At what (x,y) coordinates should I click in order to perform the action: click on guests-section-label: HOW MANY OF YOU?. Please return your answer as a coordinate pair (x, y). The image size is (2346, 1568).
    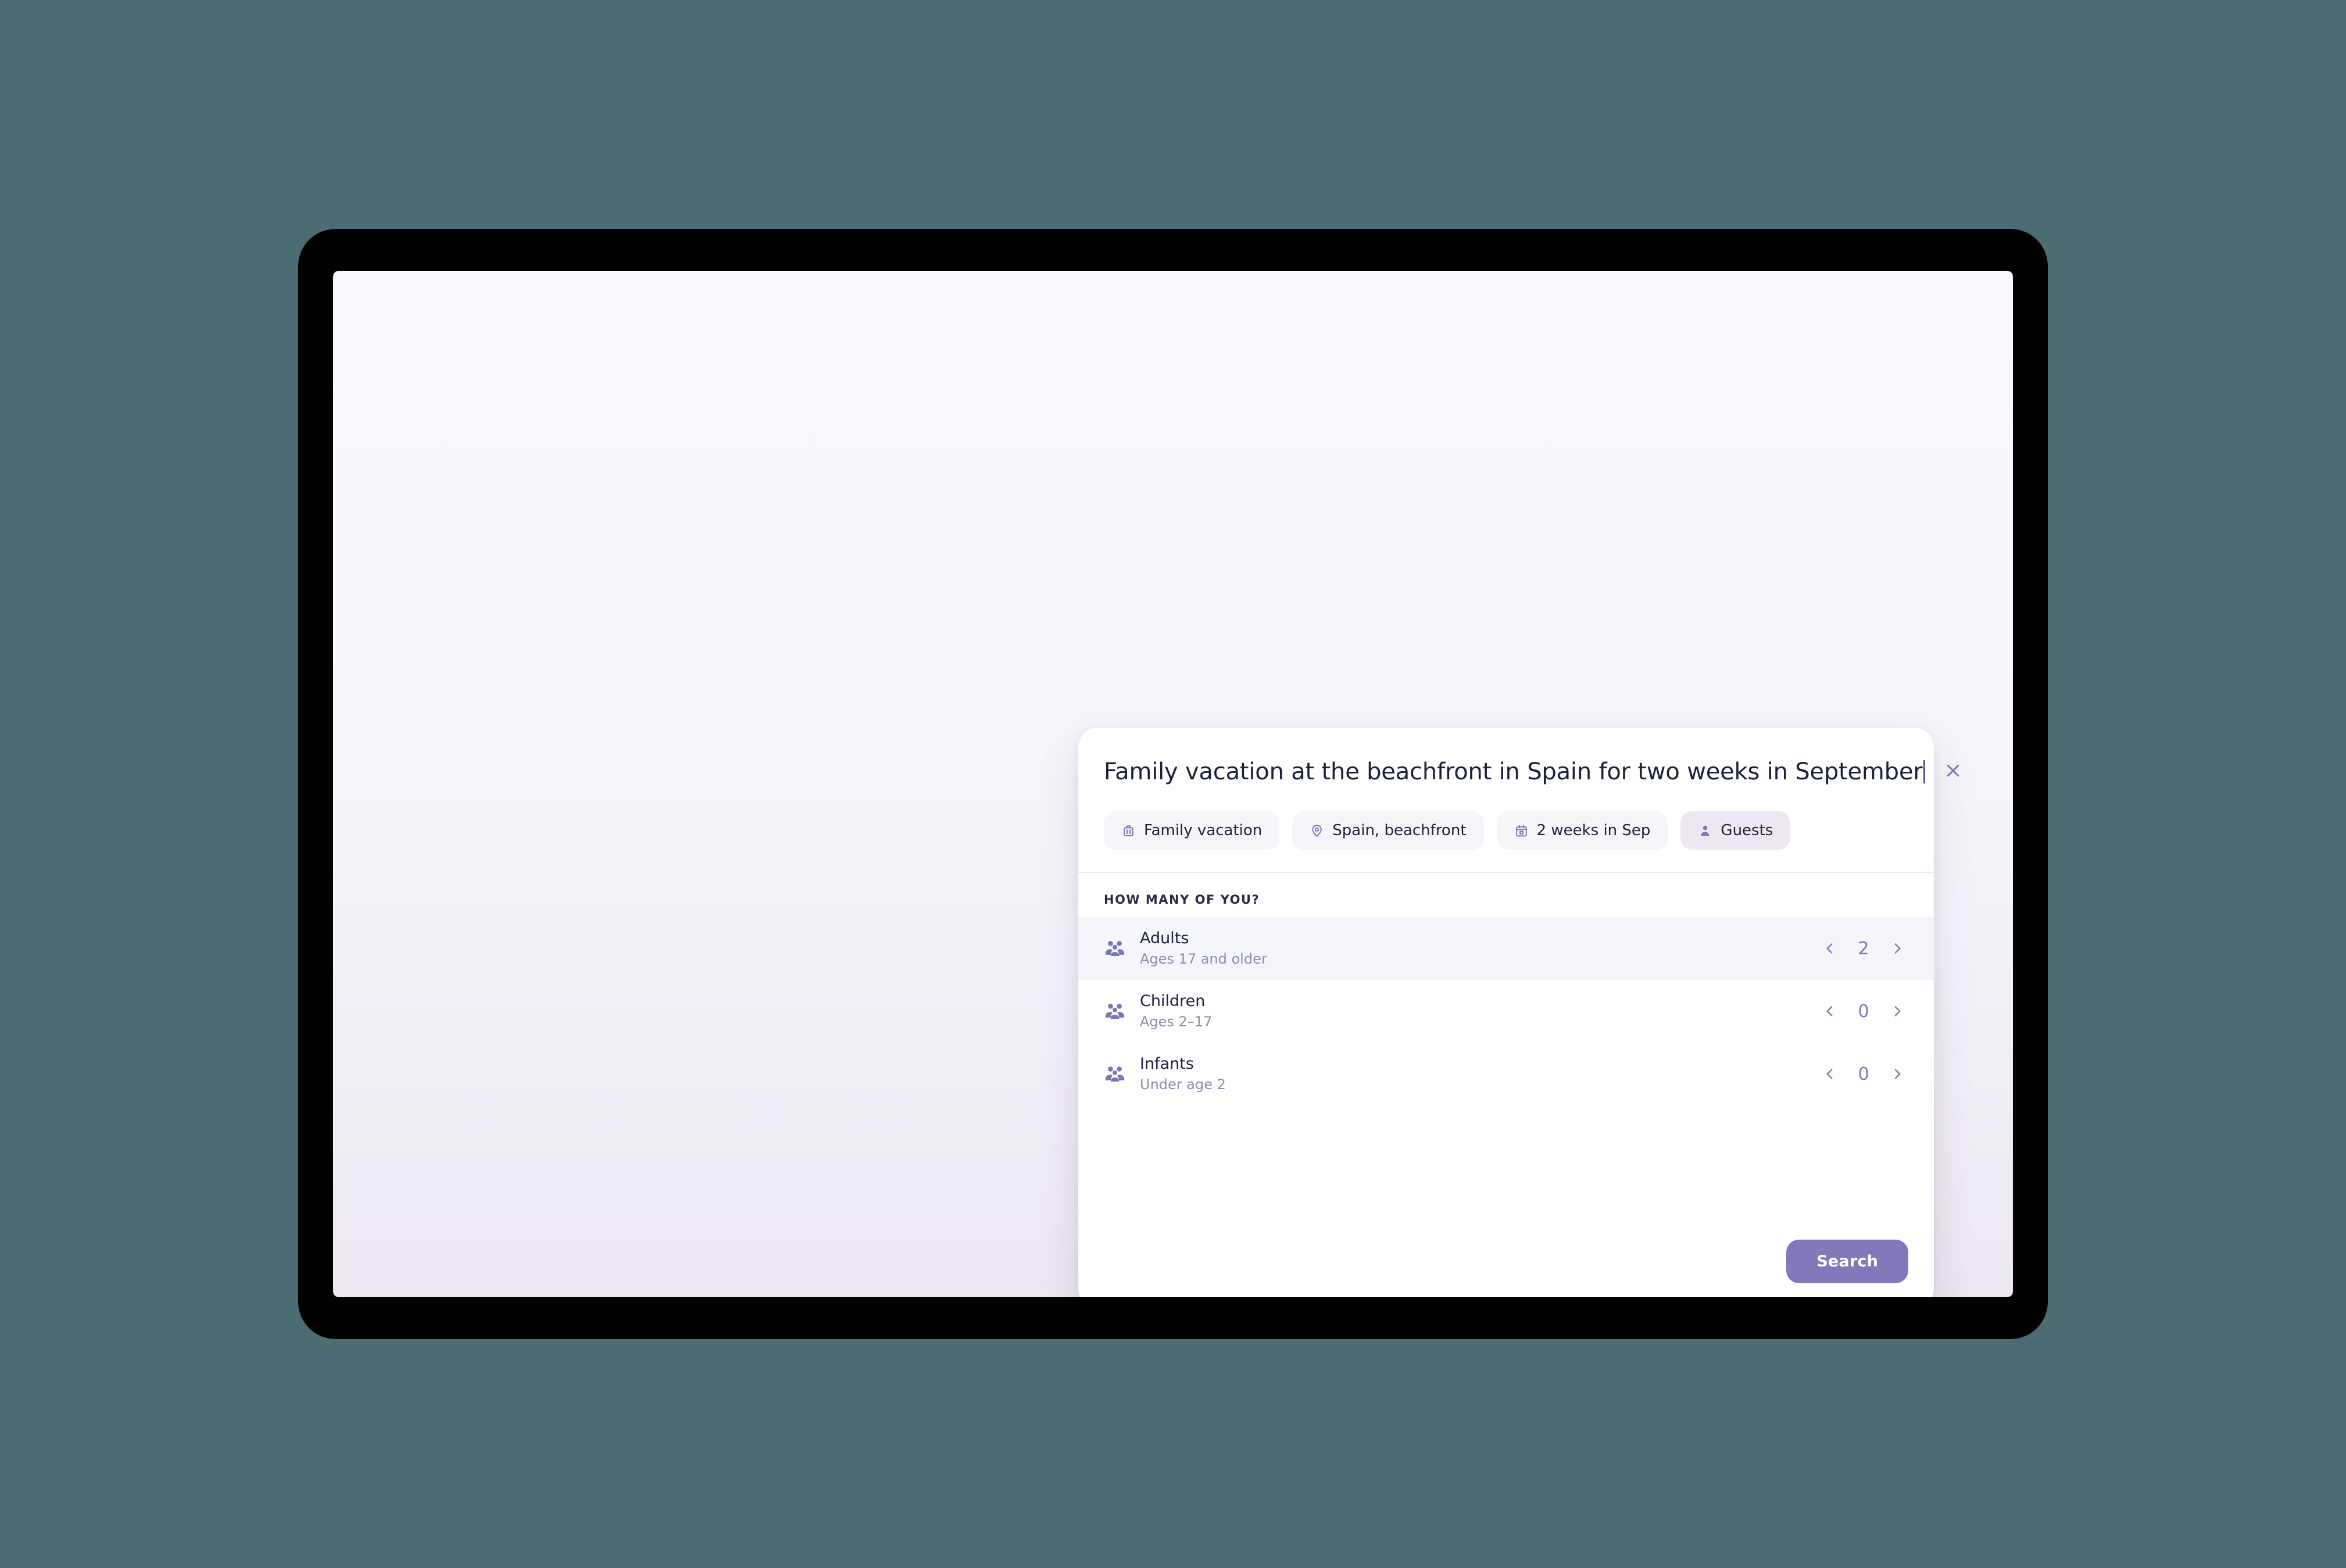
    Looking at the image, I should click on (1182, 900).